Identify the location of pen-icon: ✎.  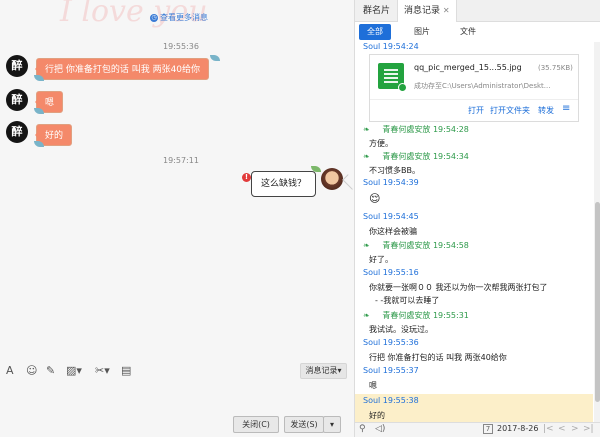
(50, 370).